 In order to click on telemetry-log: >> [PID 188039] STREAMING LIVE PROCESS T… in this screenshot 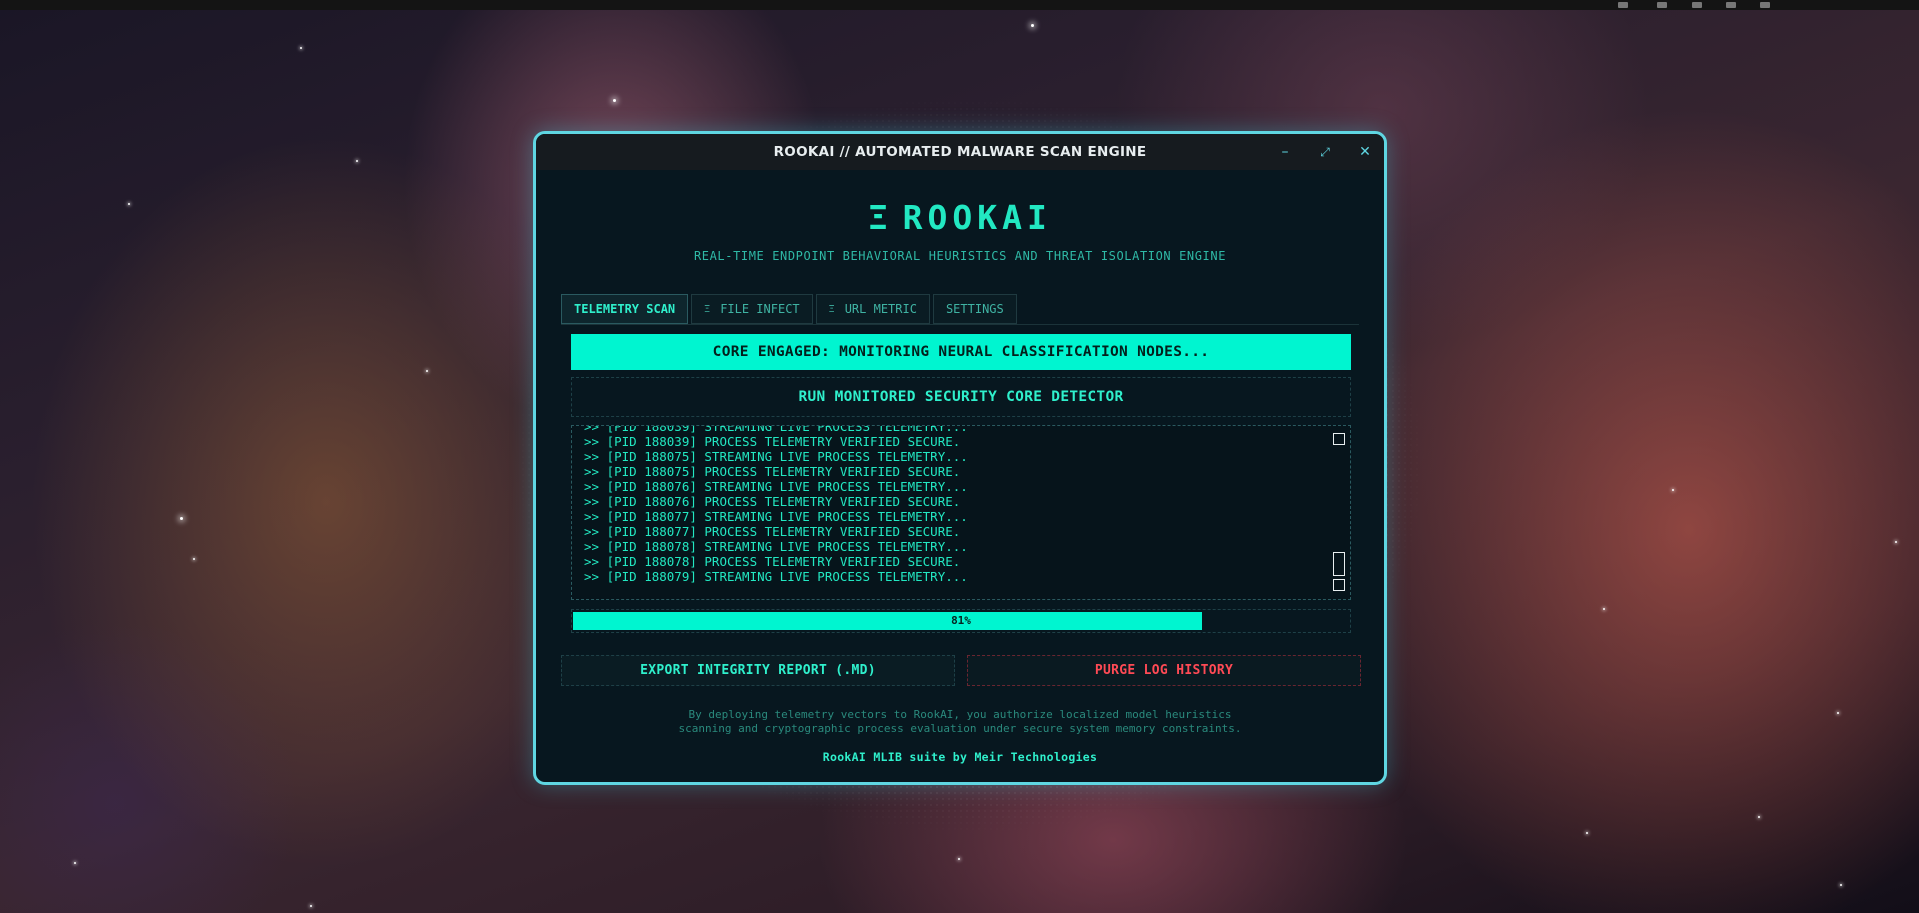, I will do `click(961, 512)`.